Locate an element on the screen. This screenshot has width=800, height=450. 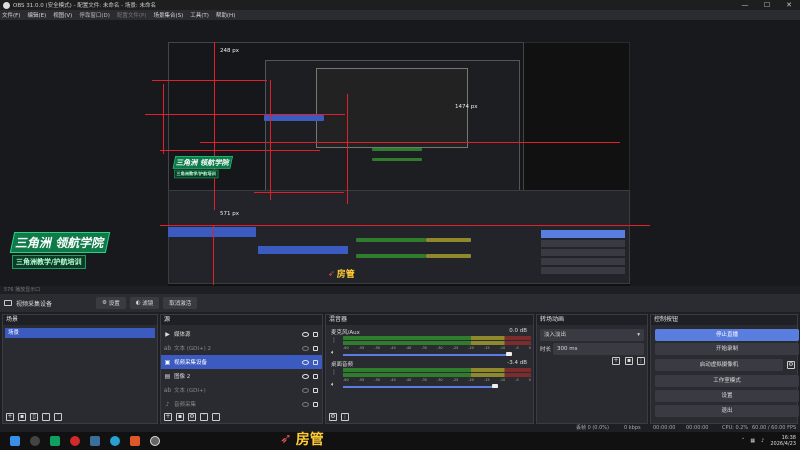
network-icon: ▦ is located at coordinates (752, 441).